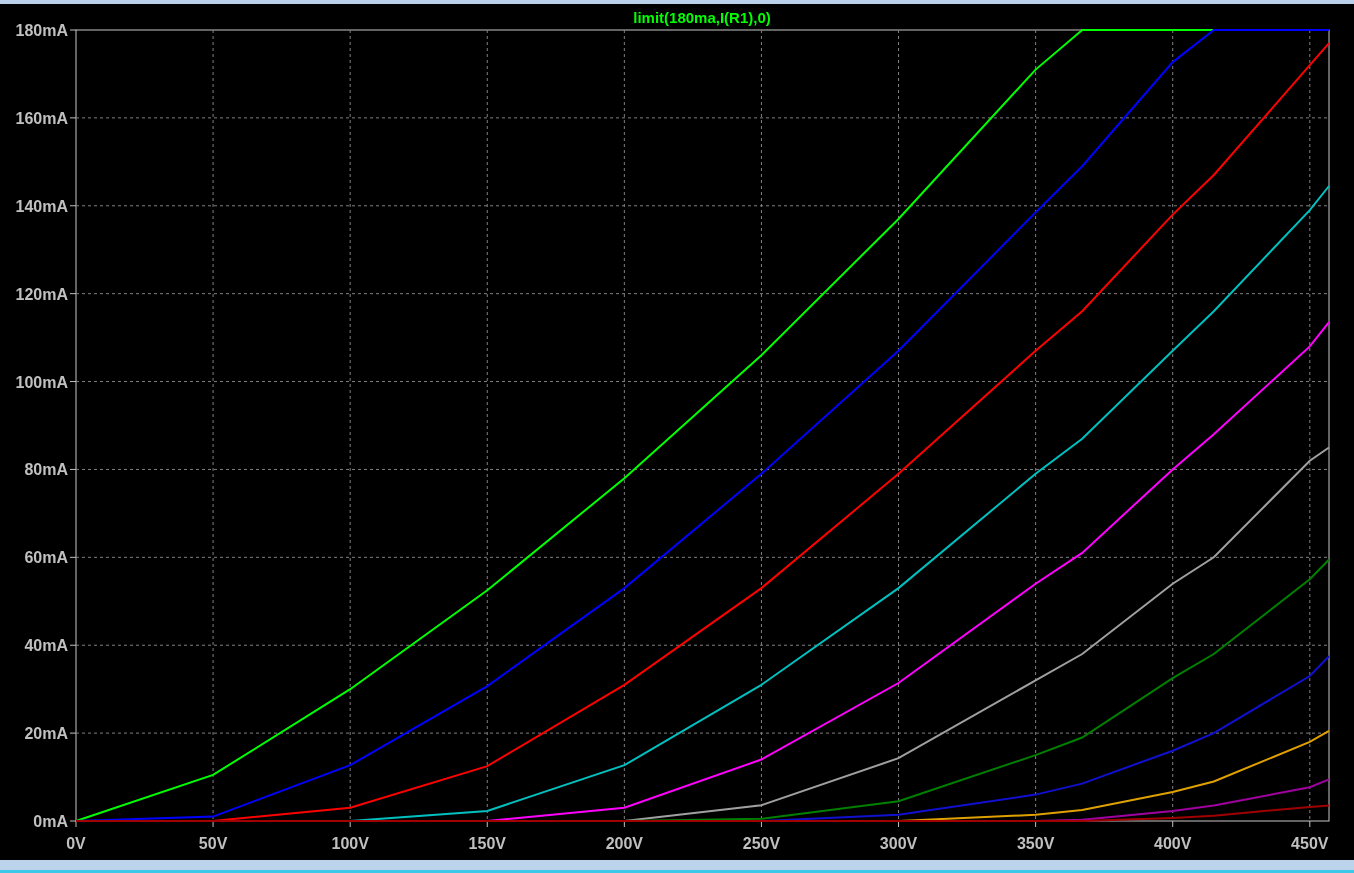 Image resolution: width=1354 pixels, height=873 pixels. What do you see at coordinates (46, 470) in the screenshot?
I see `y-tick-label: 80mA` at bounding box center [46, 470].